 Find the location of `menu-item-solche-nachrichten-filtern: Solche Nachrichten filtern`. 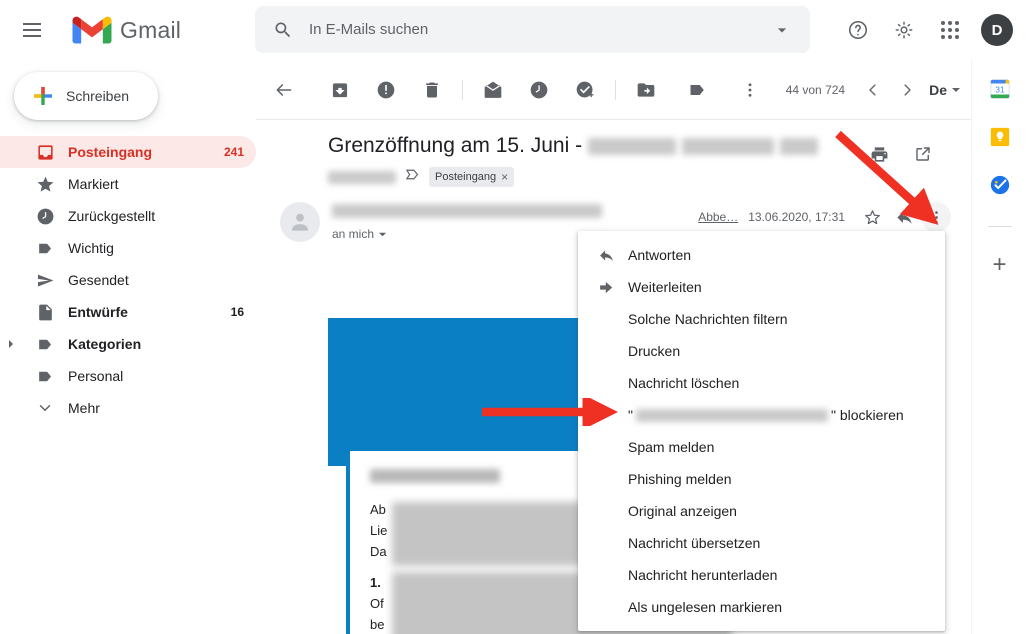

menu-item-solche-nachrichten-filtern: Solche Nachrichten filtern is located at coordinates (761, 319).